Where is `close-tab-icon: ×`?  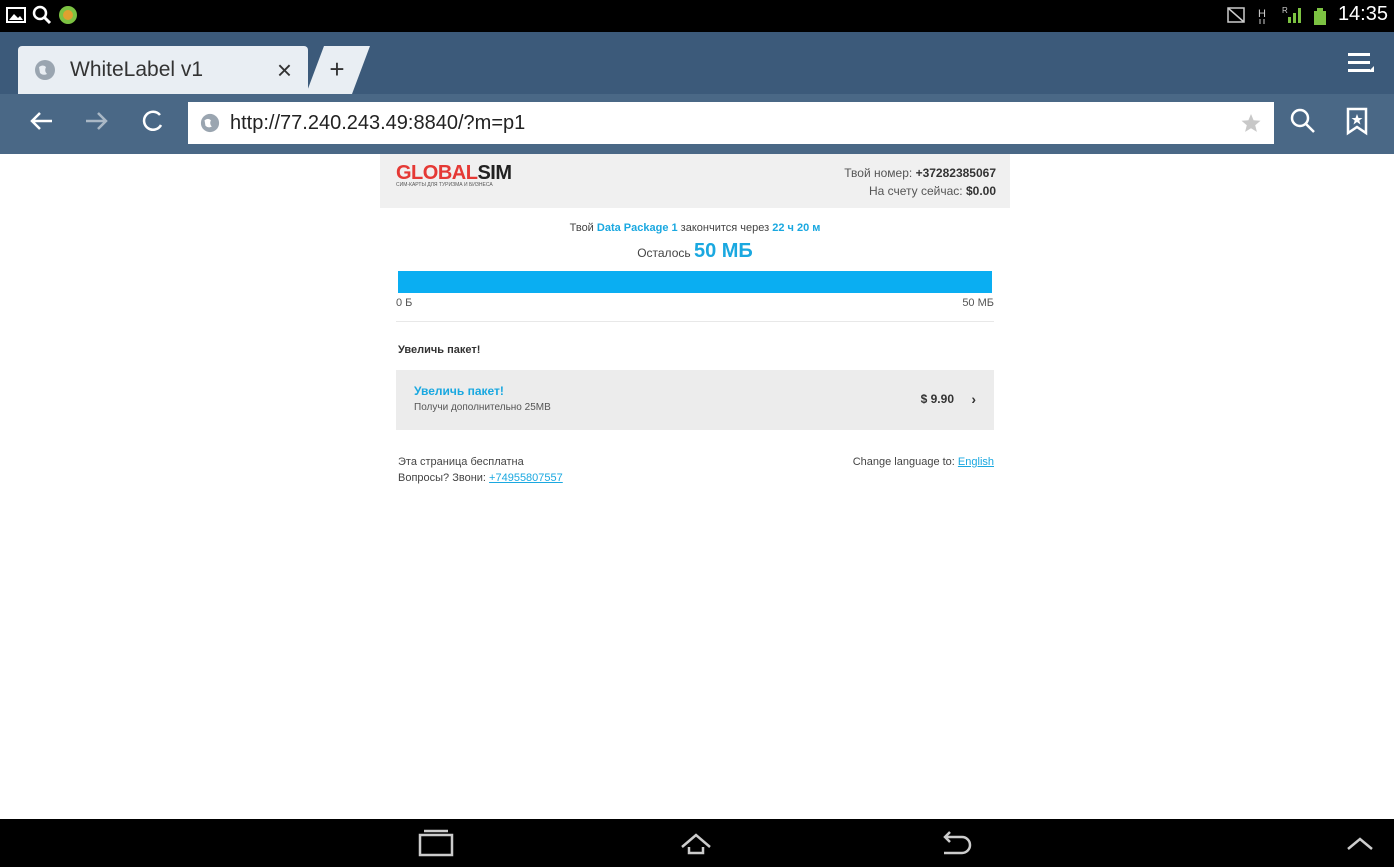 close-tab-icon: × is located at coordinates (284, 70).